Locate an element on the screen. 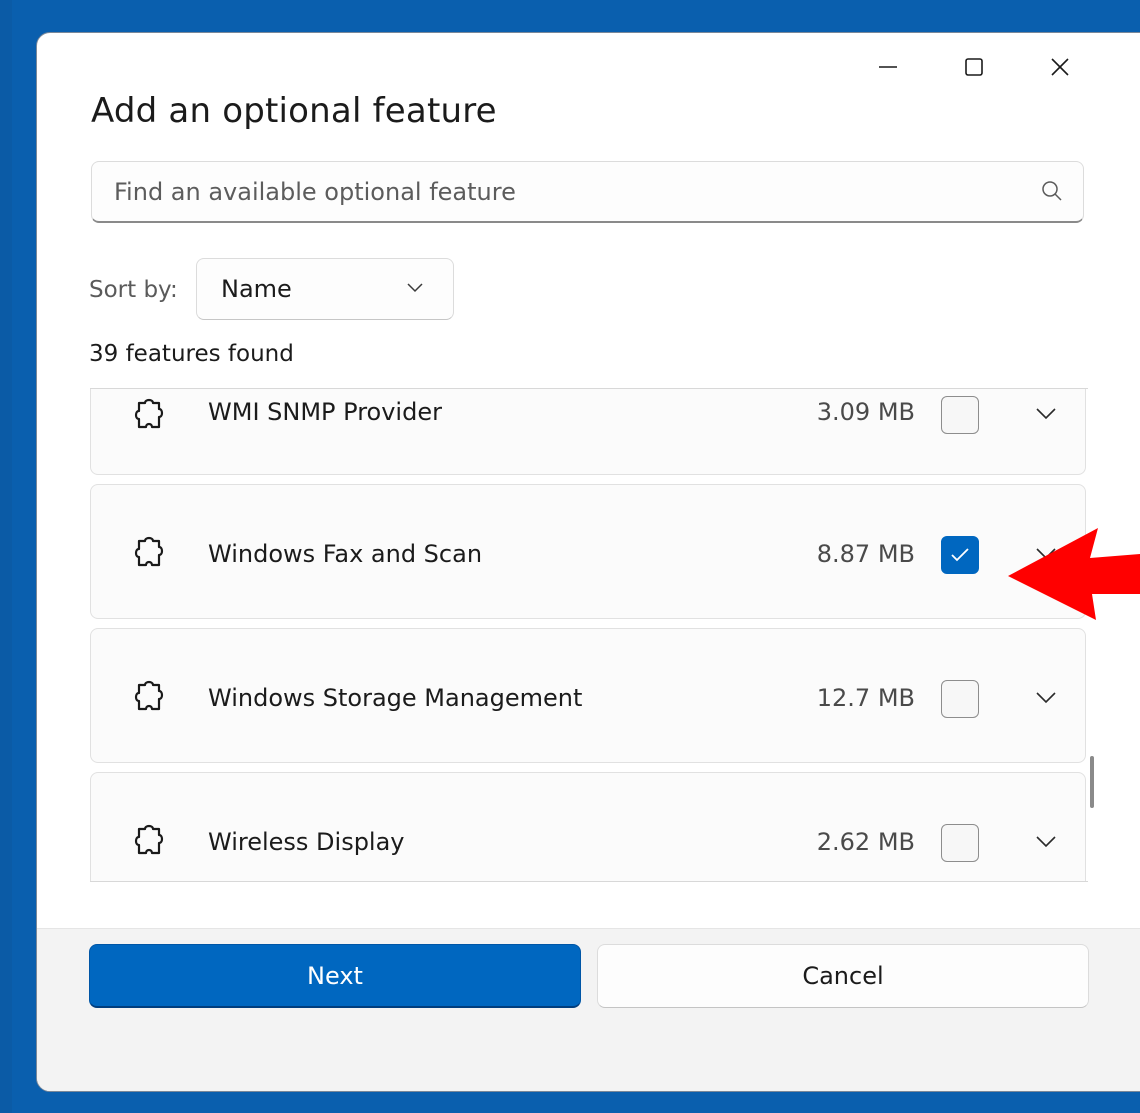 This screenshot has width=1140, height=1113. results-count: 39 features found is located at coordinates (191, 354).